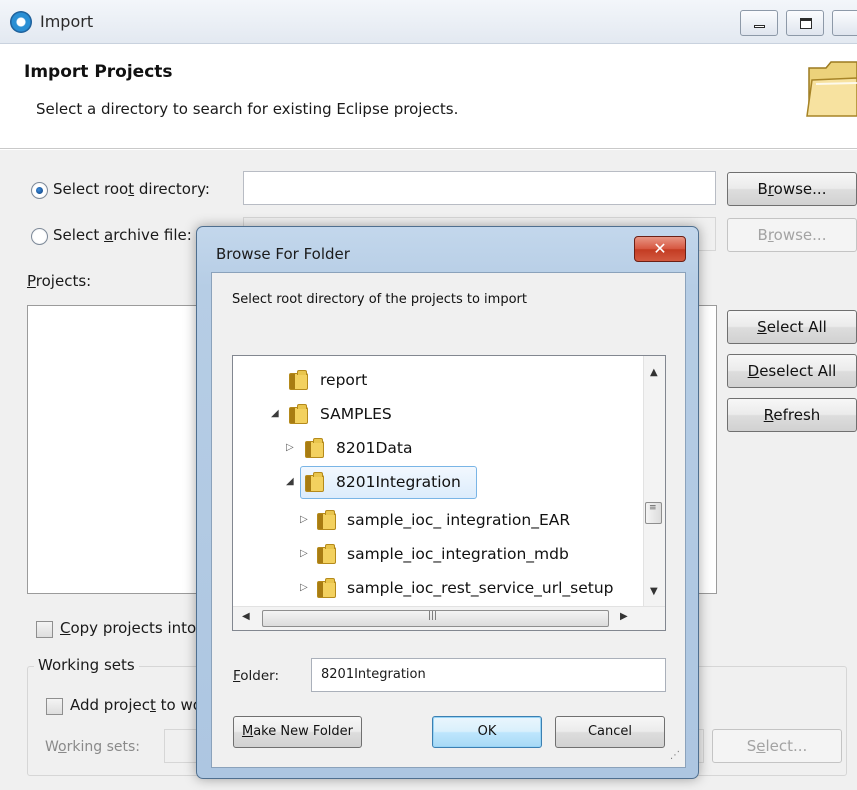  What do you see at coordinates (131, 189) in the screenshot?
I see `root-directory-label: Select root directory:` at bounding box center [131, 189].